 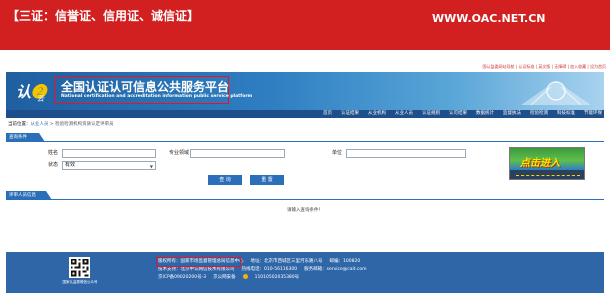 I want to click on unit-label: 单位, so click(x=337, y=153).